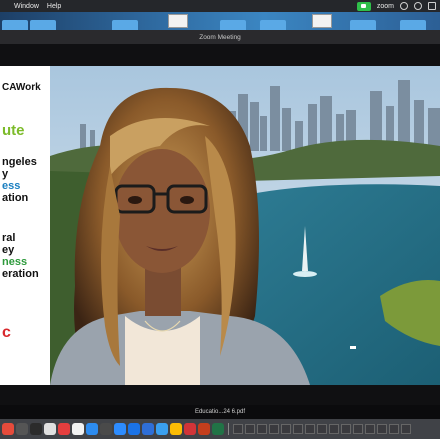  Describe the element at coordinates (385, 6) in the screenshot. I see `zoom-menu-icon: zoom` at that location.